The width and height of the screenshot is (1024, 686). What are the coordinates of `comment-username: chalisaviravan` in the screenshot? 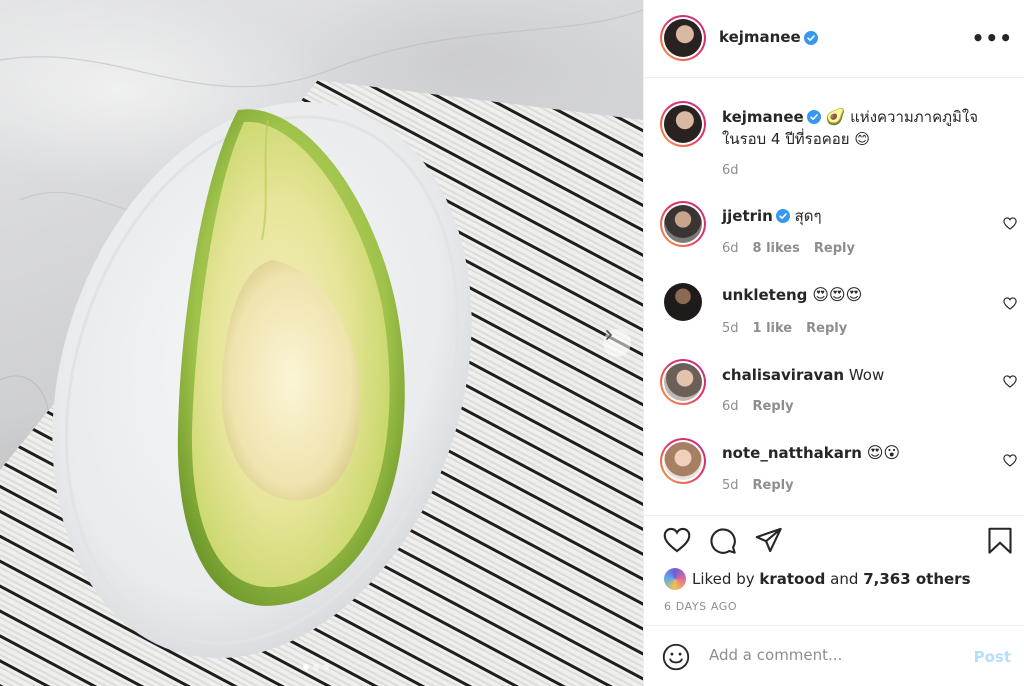 It's located at (783, 375).